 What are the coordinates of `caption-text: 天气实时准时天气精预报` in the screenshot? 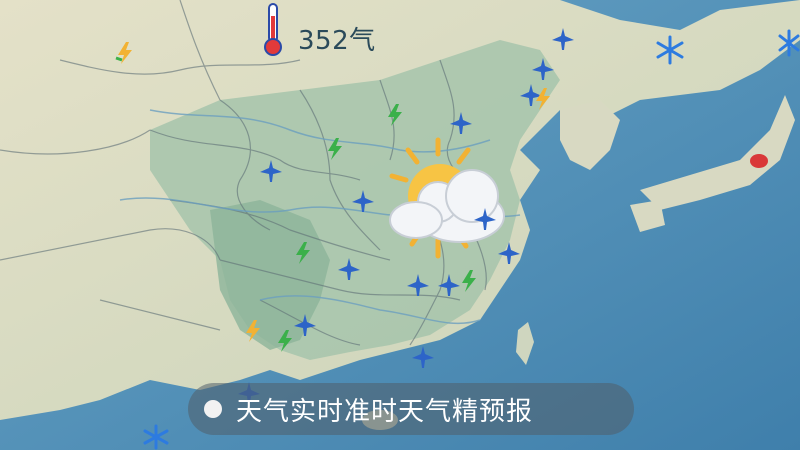 It's located at (385, 411).